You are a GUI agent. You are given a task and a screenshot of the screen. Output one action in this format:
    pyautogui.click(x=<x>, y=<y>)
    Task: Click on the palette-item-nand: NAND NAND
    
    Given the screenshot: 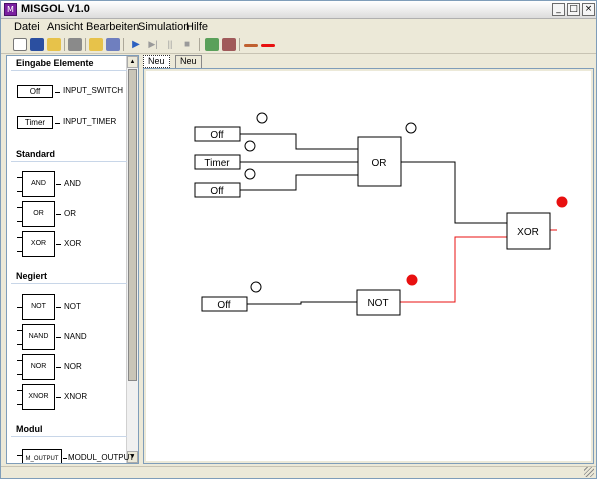 What is the action you would take?
    pyautogui.click(x=68, y=337)
    